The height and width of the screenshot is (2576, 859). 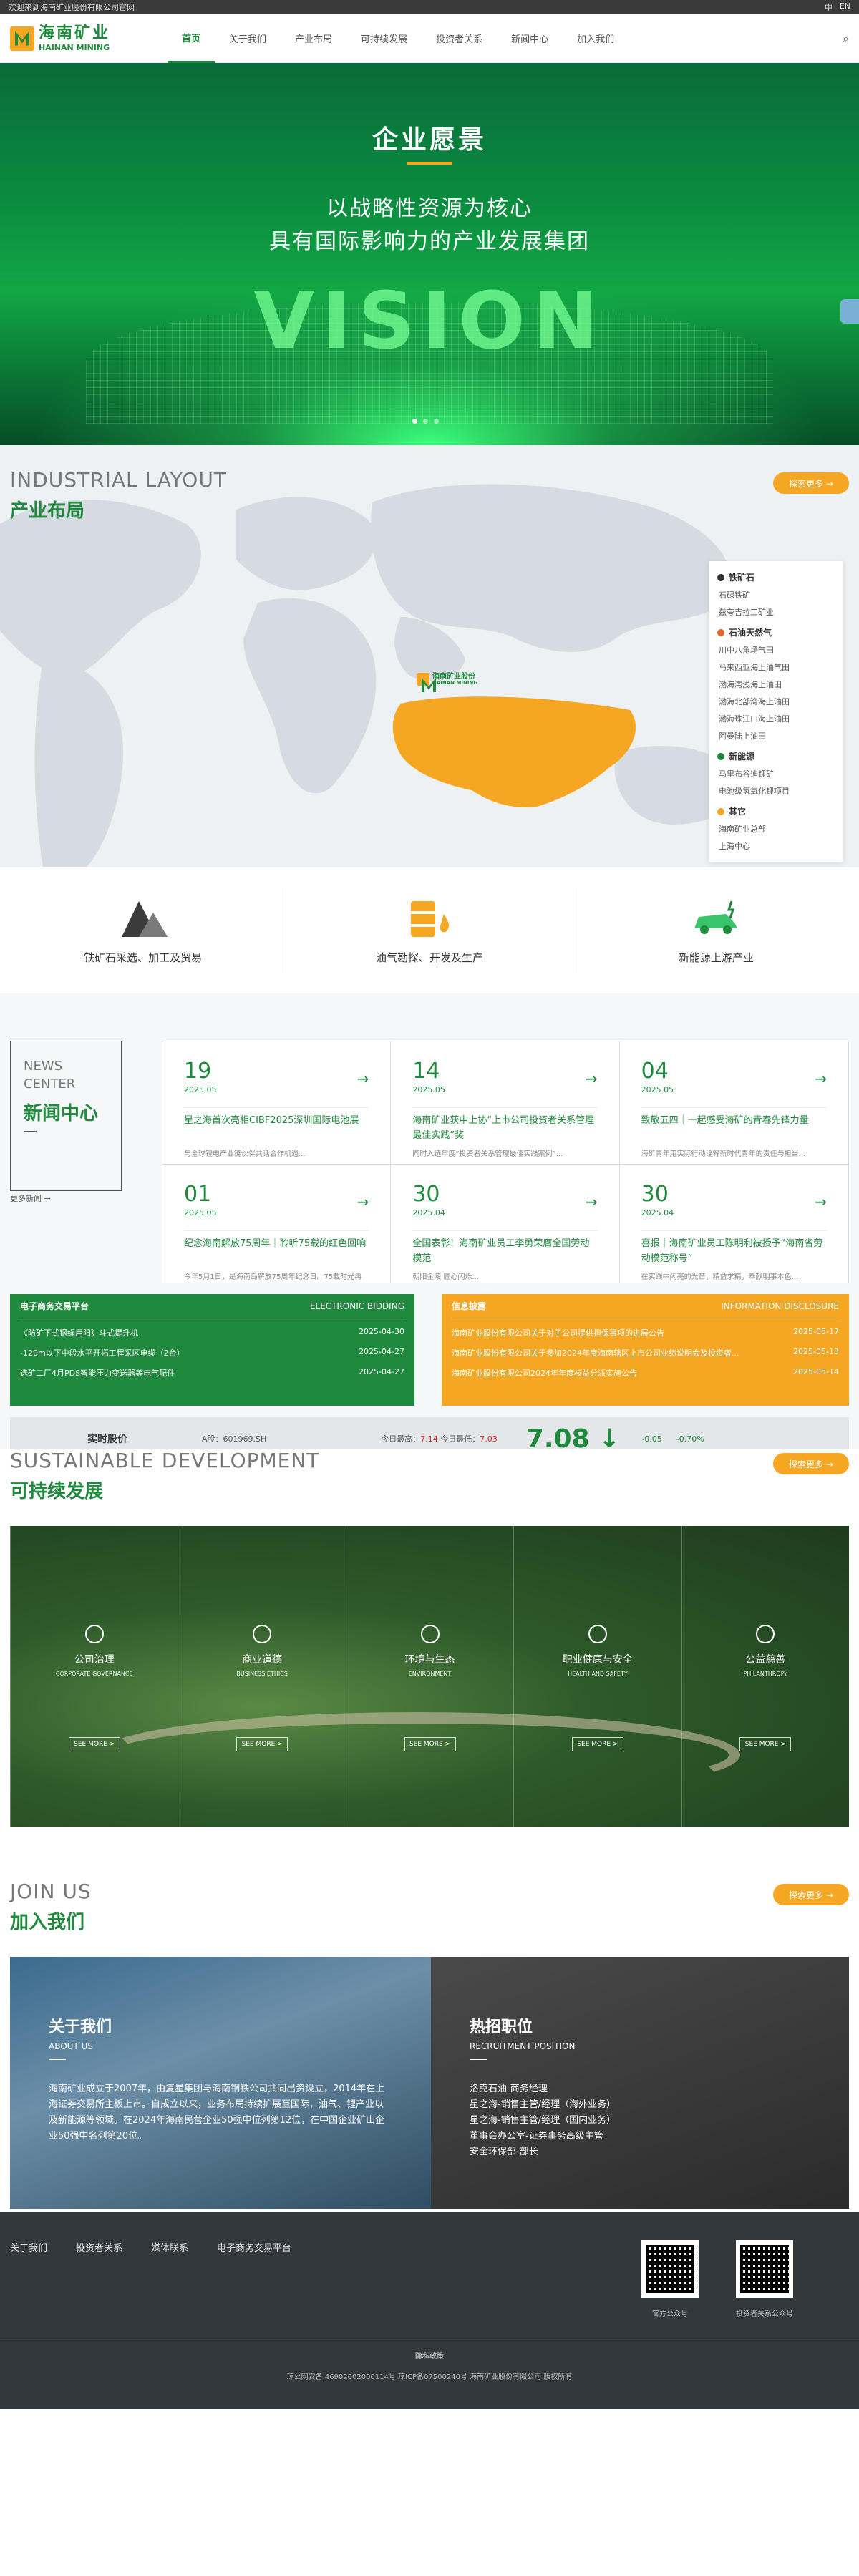 What do you see at coordinates (469, 1306) in the screenshot?
I see `disclosure-title: 信息披露` at bounding box center [469, 1306].